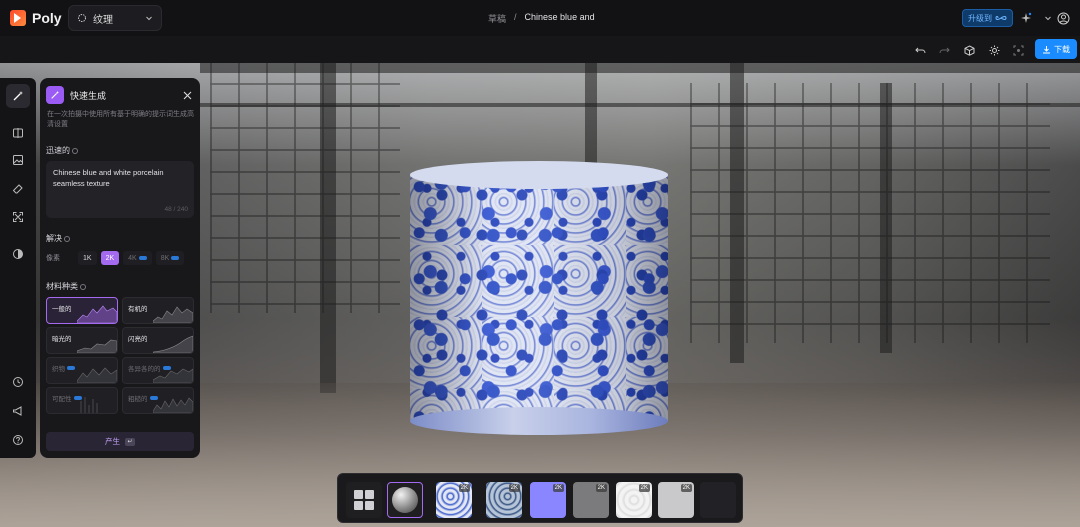 This screenshot has height=527, width=1080. I want to click on grid-icon, so click(364, 500).